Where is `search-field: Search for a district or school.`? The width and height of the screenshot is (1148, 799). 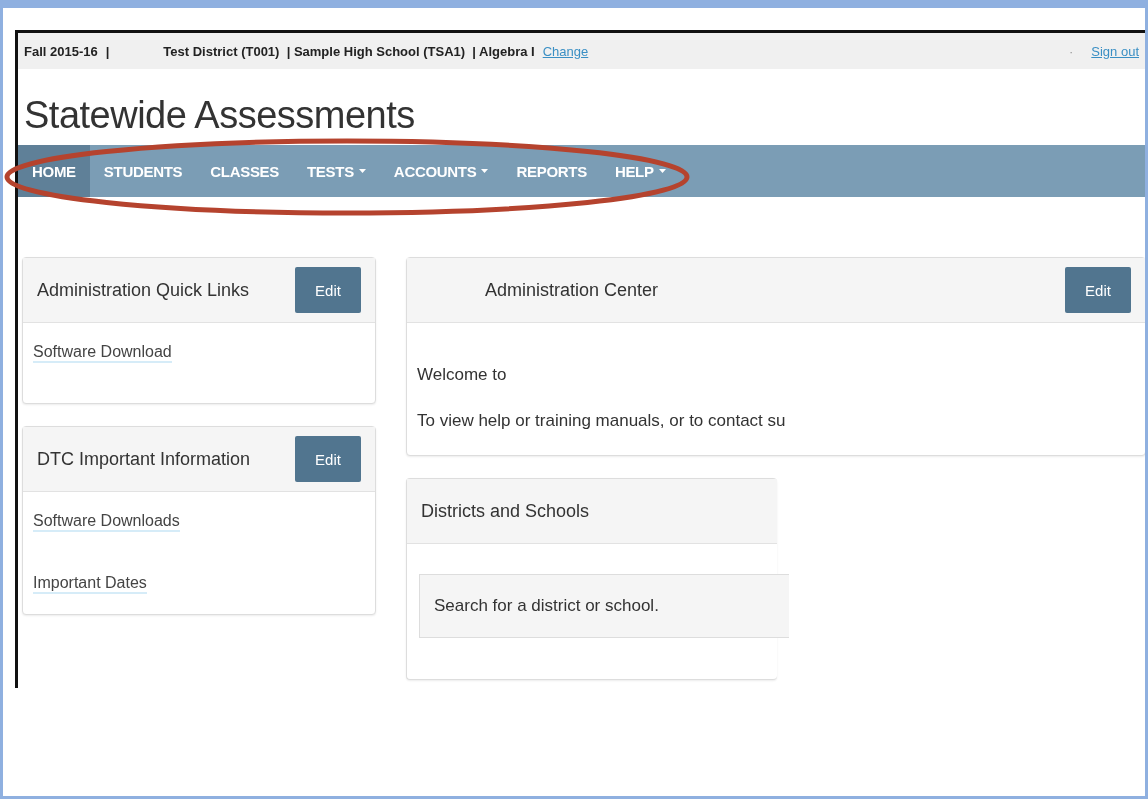
search-field: Search for a district or school. is located at coordinates (604, 606).